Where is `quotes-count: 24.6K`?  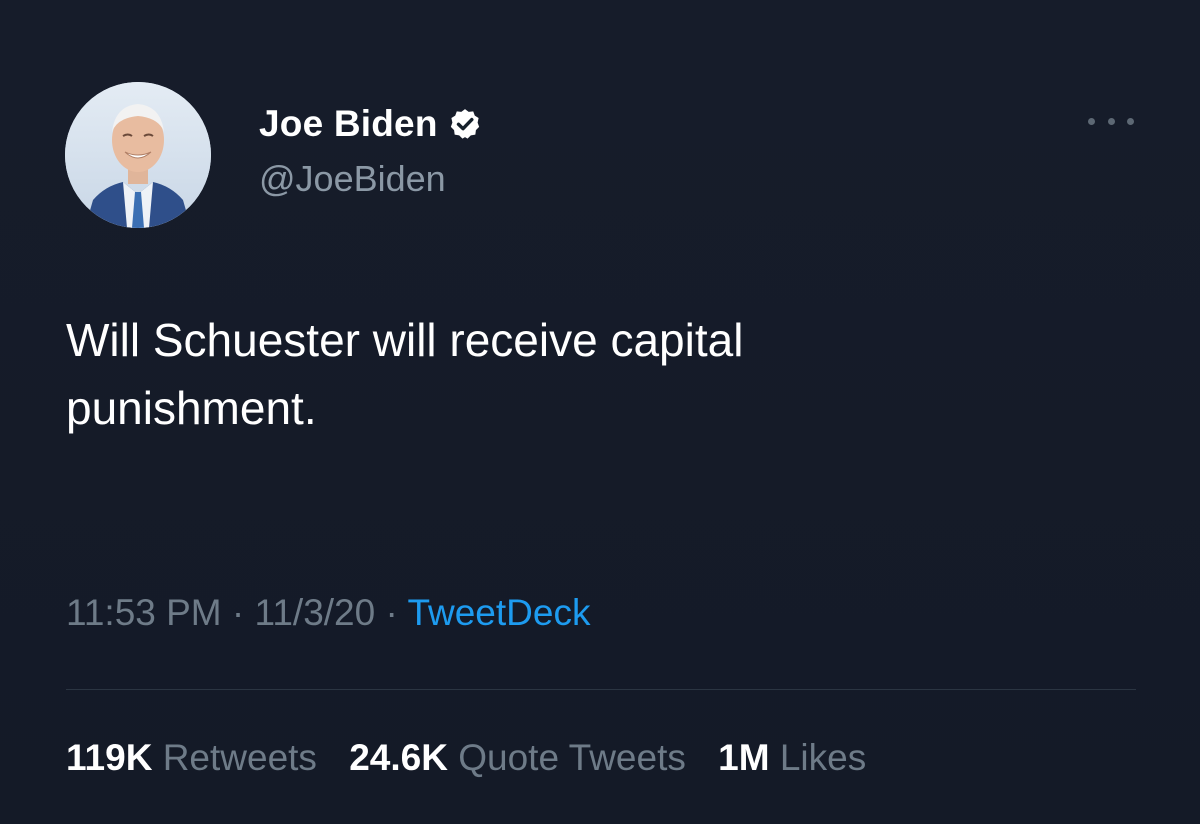
quotes-count: 24.6K is located at coordinates (398, 757).